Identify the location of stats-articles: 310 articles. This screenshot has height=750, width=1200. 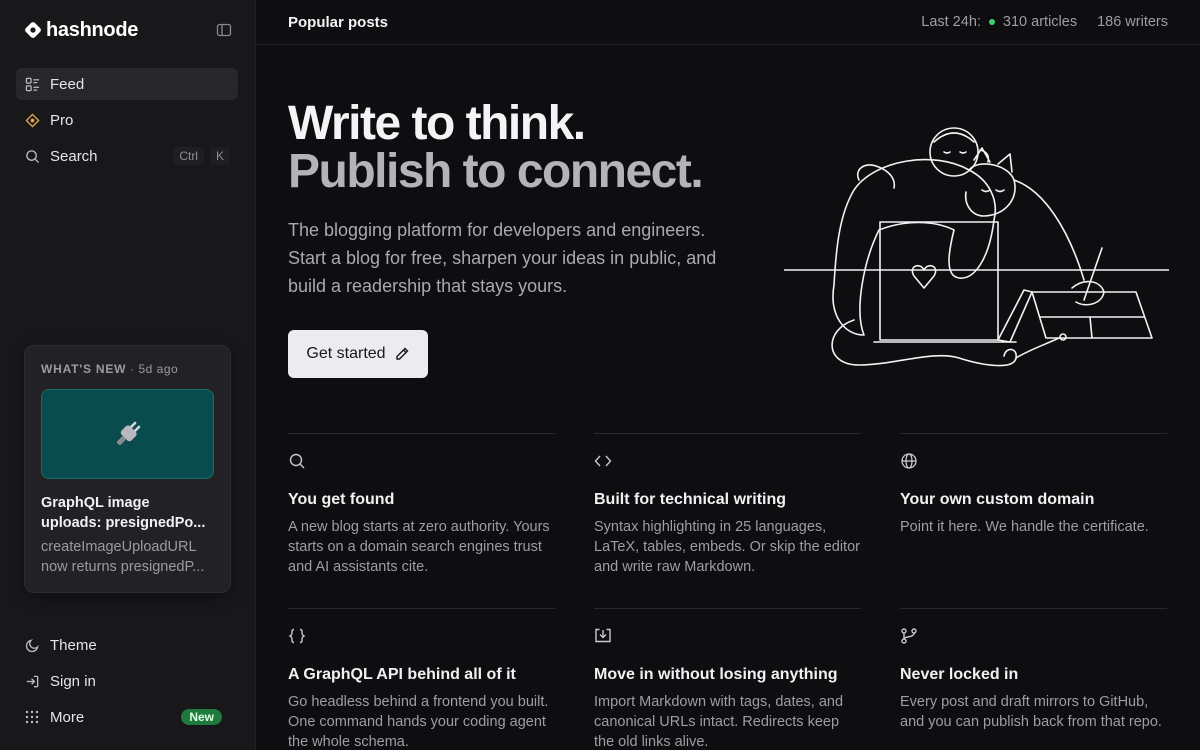
(1040, 22).